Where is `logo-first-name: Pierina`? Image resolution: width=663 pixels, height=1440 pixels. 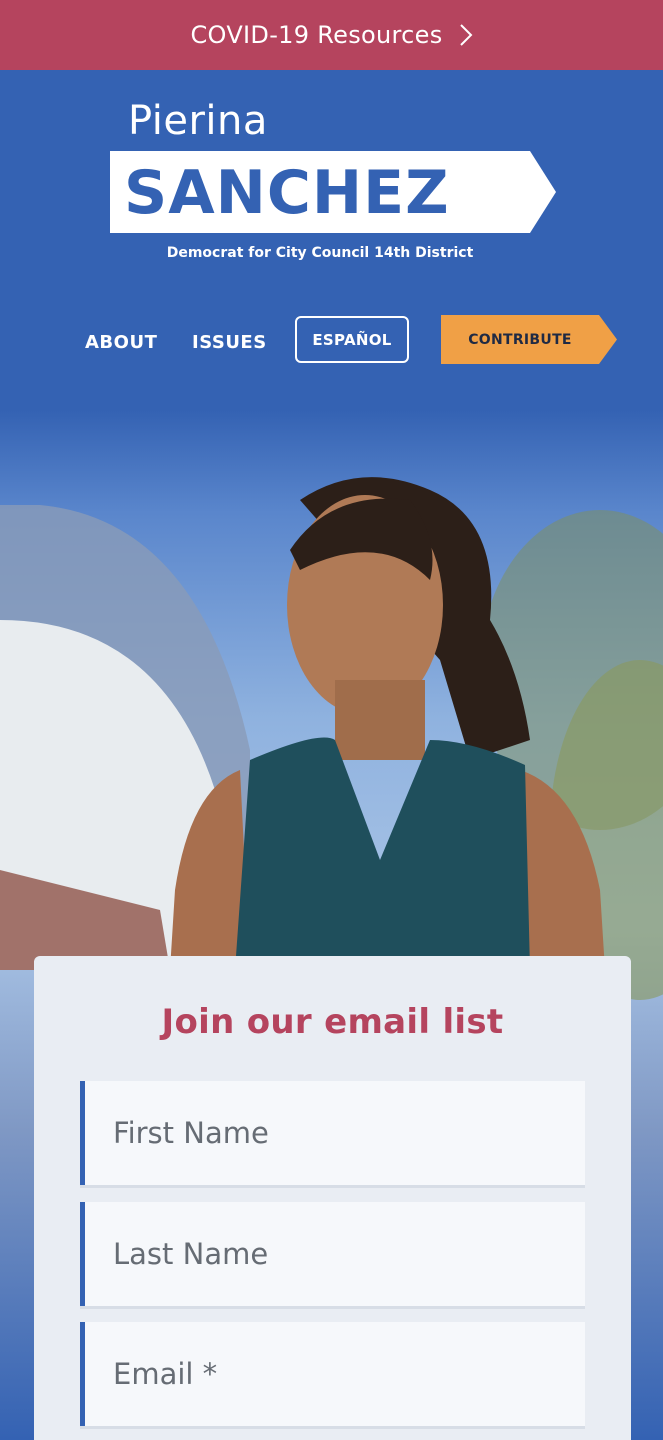
logo-first-name: Pierina is located at coordinates (198, 121).